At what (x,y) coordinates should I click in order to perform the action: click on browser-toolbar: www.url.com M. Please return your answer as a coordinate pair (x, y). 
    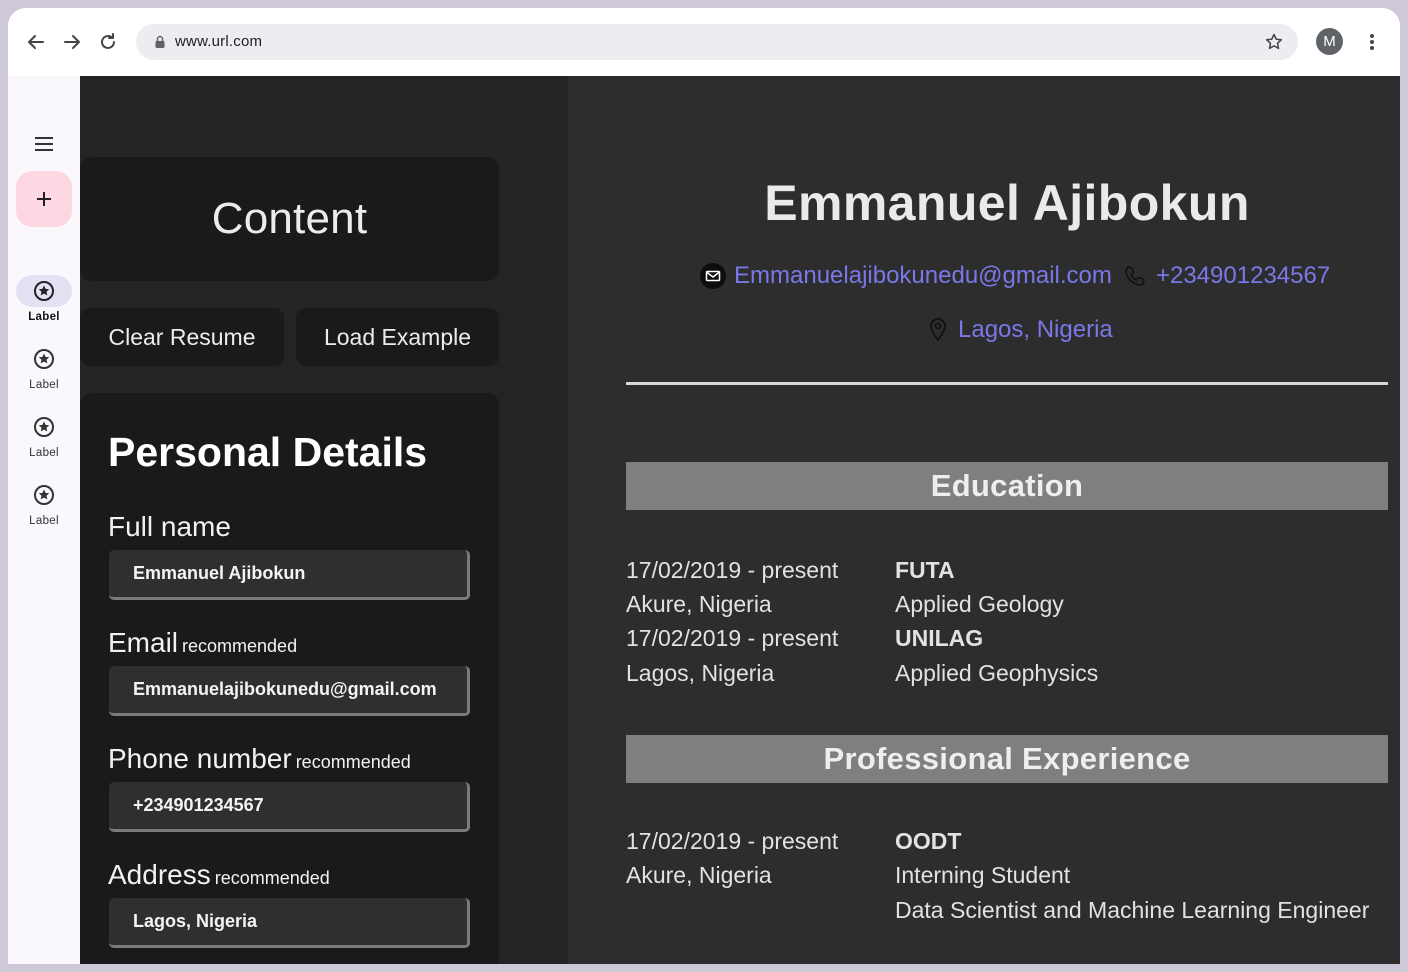
    Looking at the image, I should click on (704, 42).